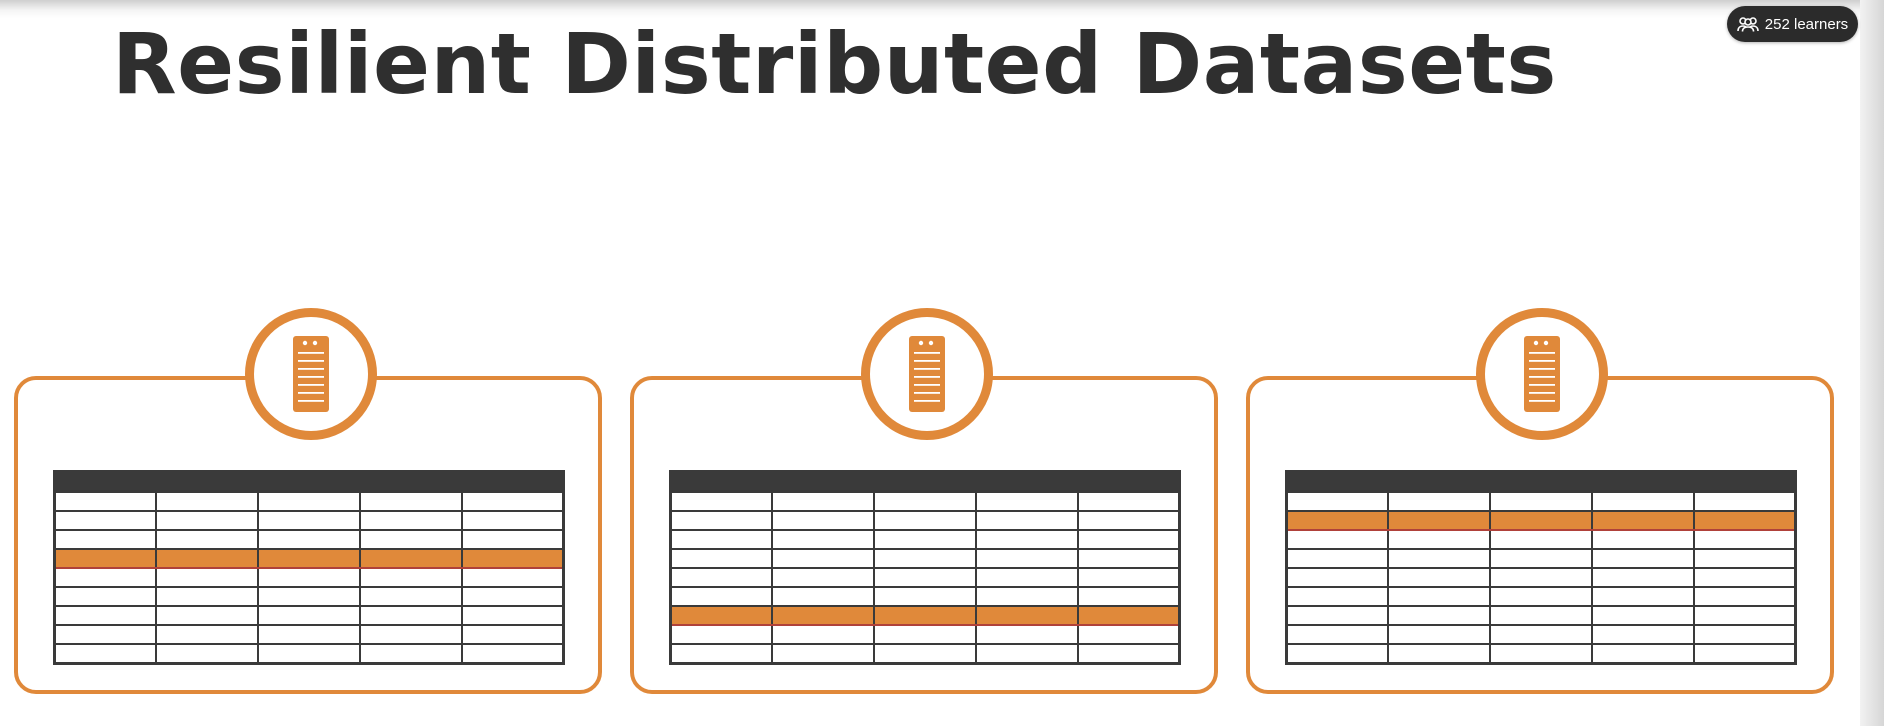 Image resolution: width=1884 pixels, height=726 pixels. I want to click on learners-badge: 252 learners, so click(1792, 24).